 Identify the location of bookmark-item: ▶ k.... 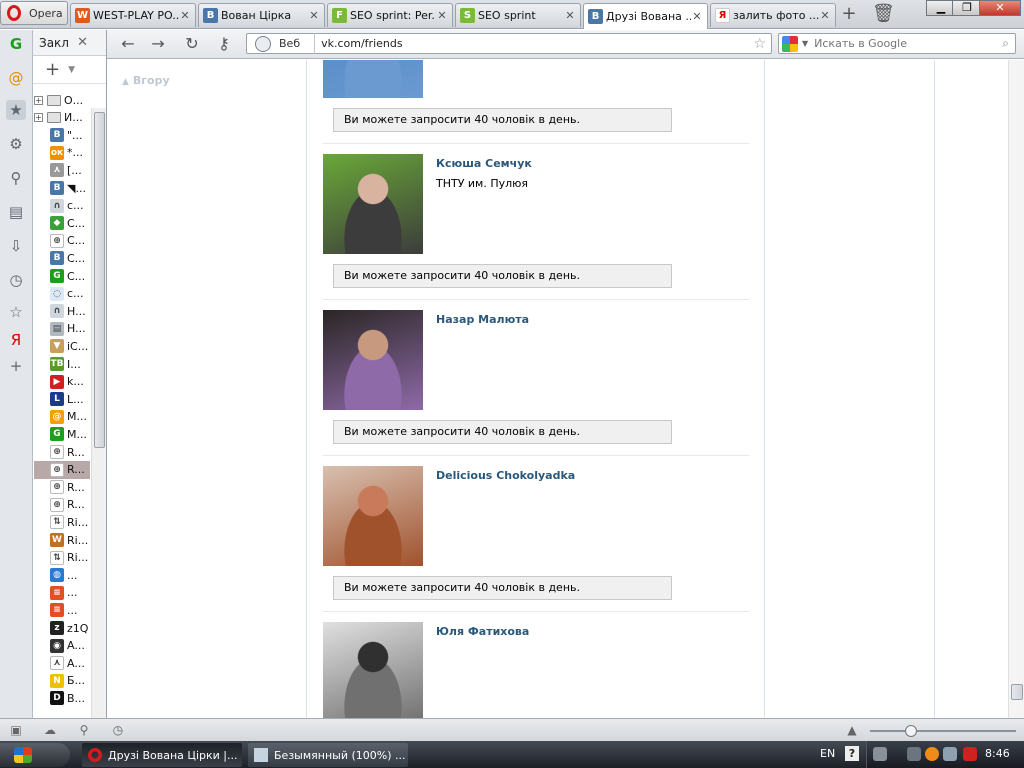
(62, 382).